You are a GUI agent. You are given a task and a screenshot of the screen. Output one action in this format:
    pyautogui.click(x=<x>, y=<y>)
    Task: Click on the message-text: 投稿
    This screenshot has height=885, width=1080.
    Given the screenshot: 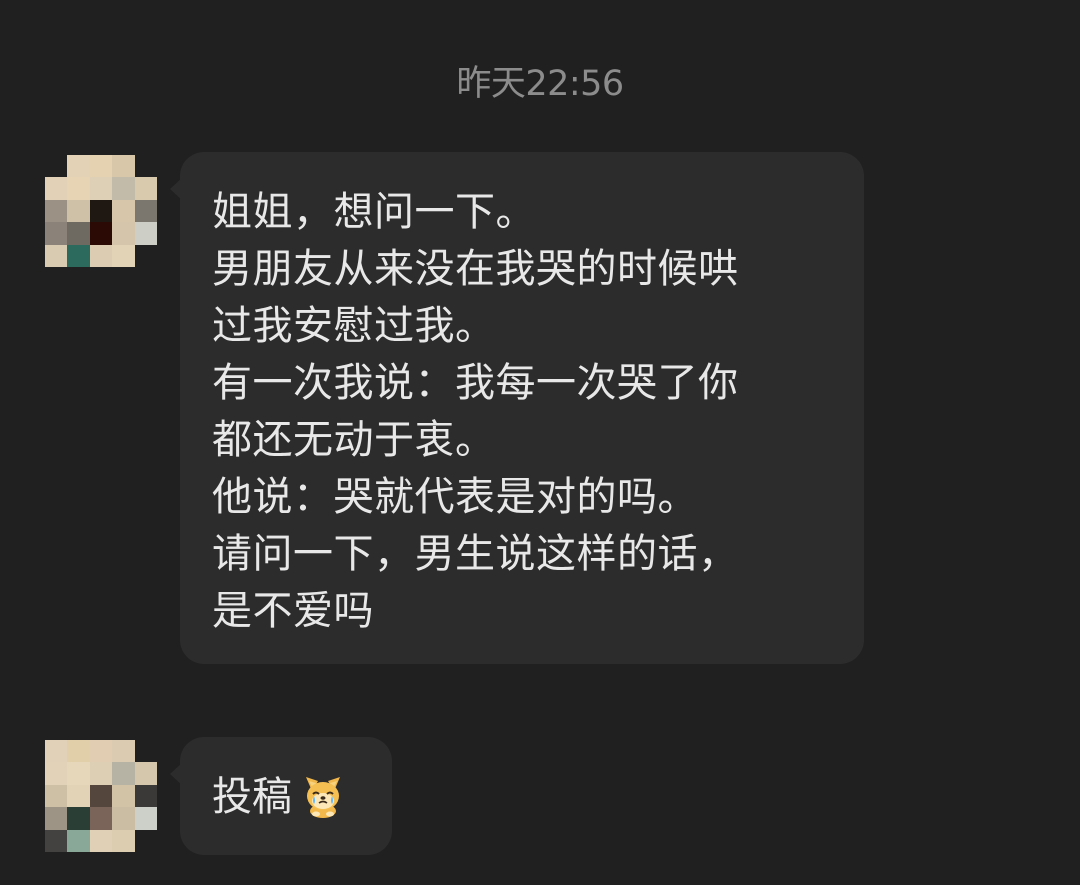 What is the action you would take?
    pyautogui.click(x=252, y=797)
    